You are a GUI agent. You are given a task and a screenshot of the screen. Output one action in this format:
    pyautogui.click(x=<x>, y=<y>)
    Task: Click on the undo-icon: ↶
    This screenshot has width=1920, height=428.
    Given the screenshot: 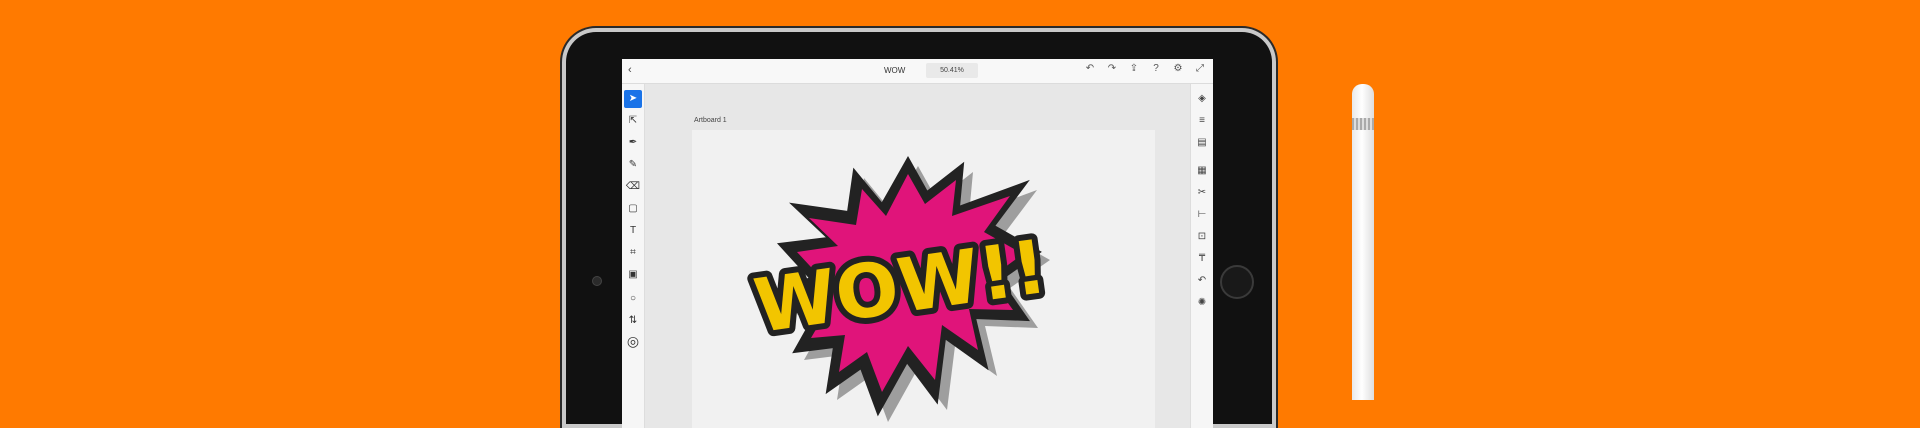 What is the action you would take?
    pyautogui.click(x=1090, y=68)
    